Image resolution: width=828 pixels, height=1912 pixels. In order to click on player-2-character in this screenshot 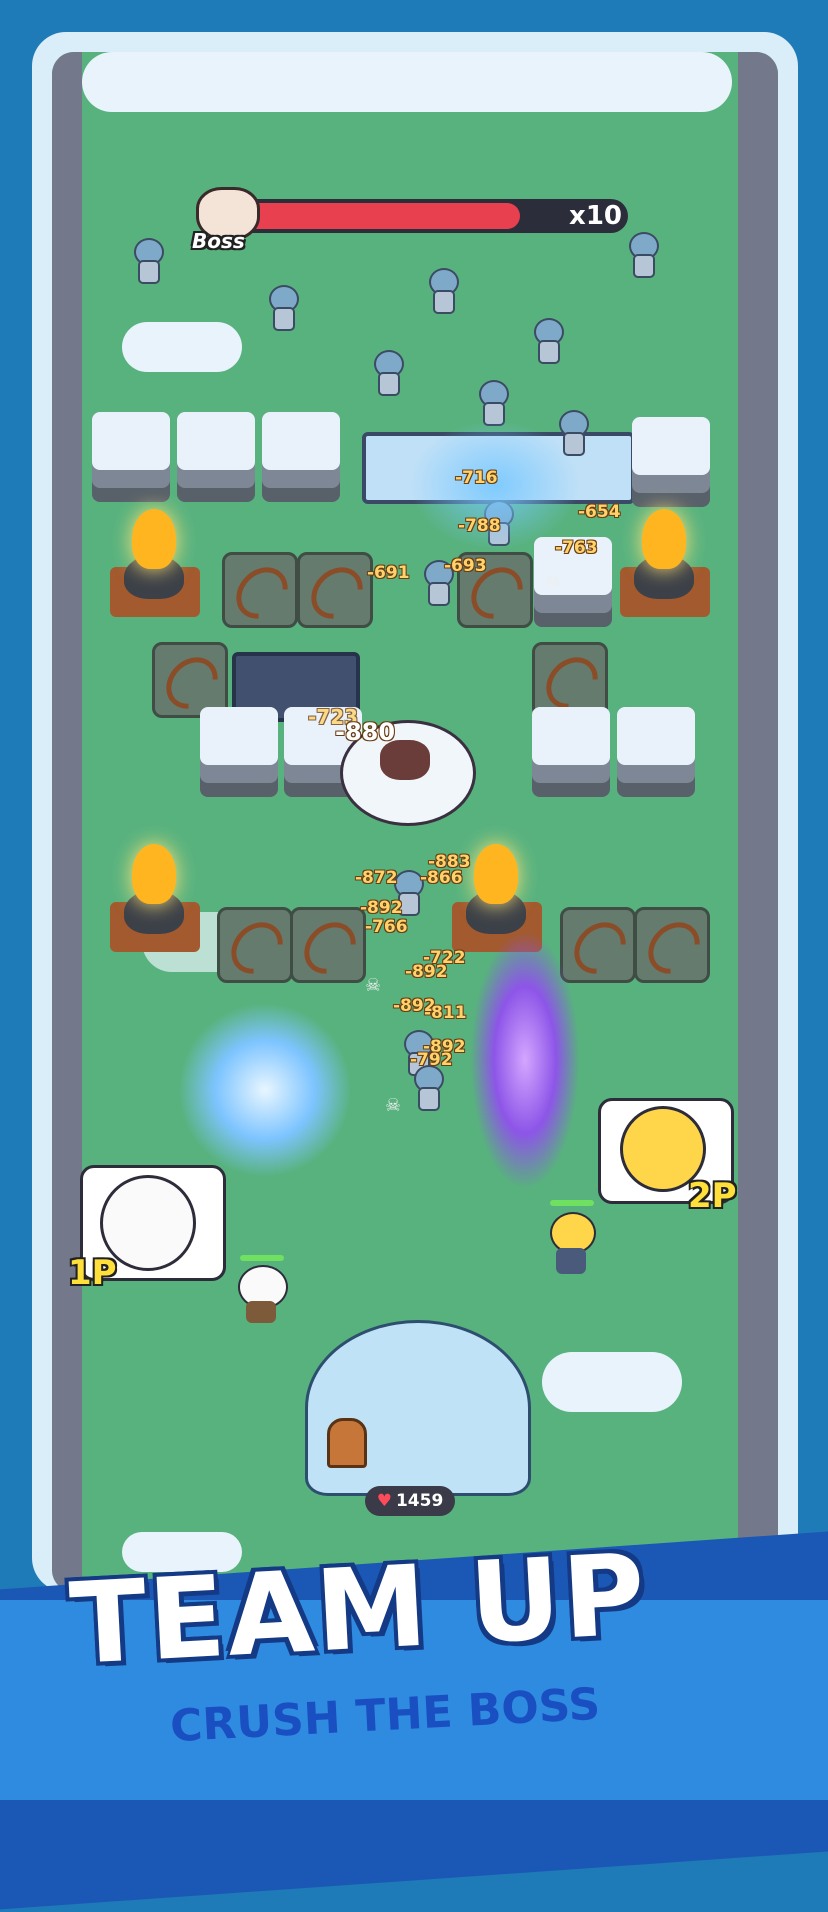, I will do `click(572, 1240)`.